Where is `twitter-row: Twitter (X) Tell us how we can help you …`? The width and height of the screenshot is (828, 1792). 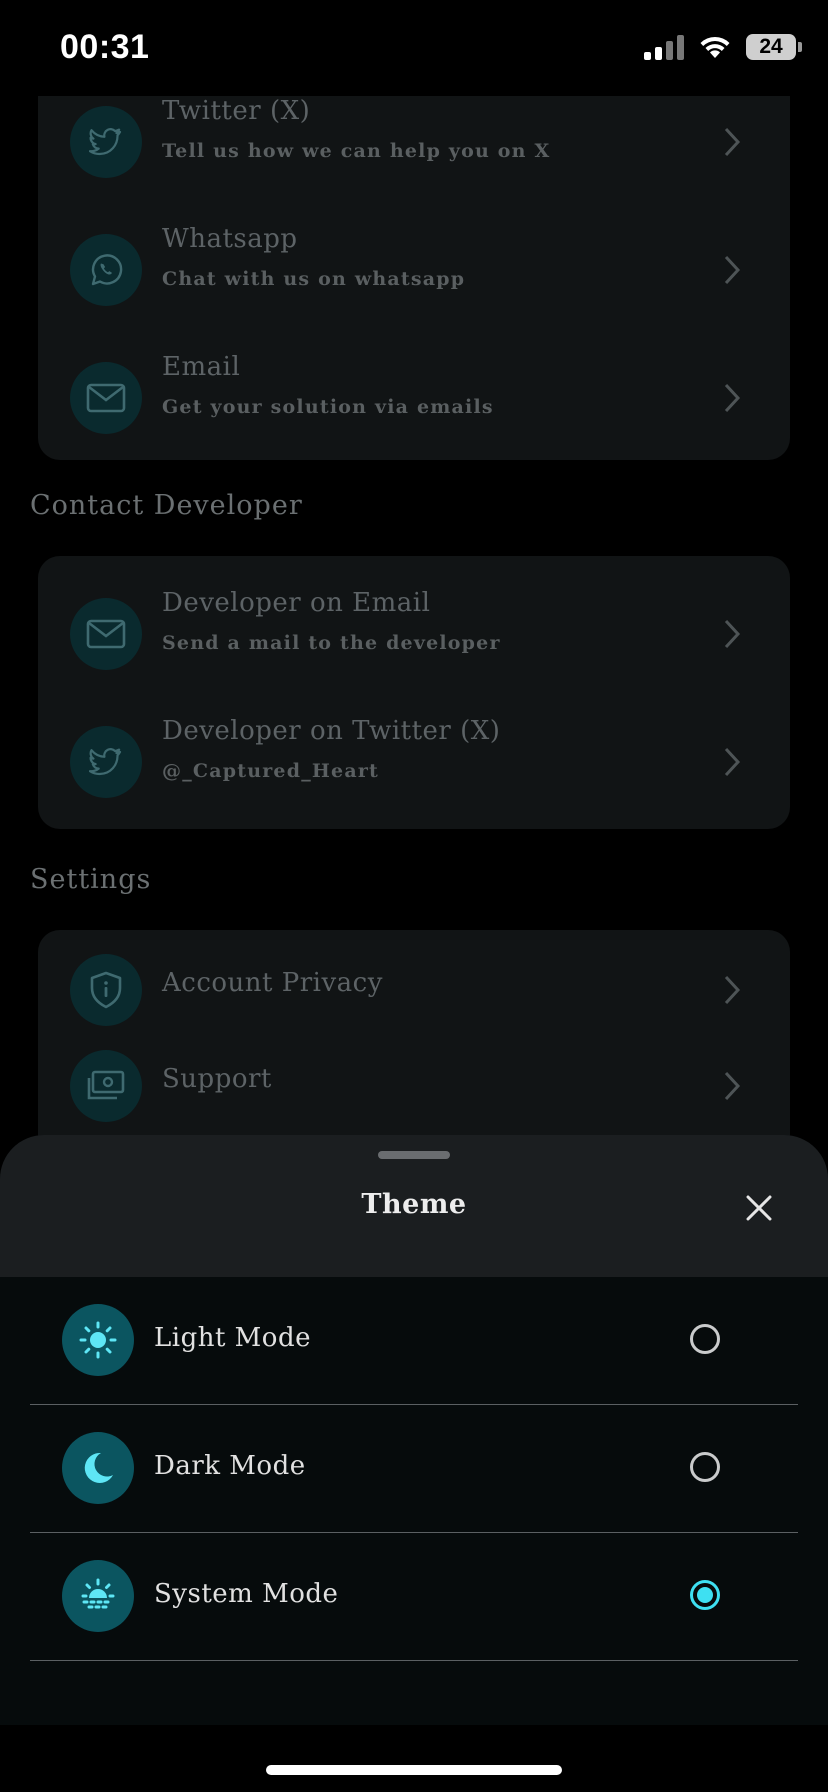 twitter-row: Twitter (X) Tell us how we can help you … is located at coordinates (414, 149).